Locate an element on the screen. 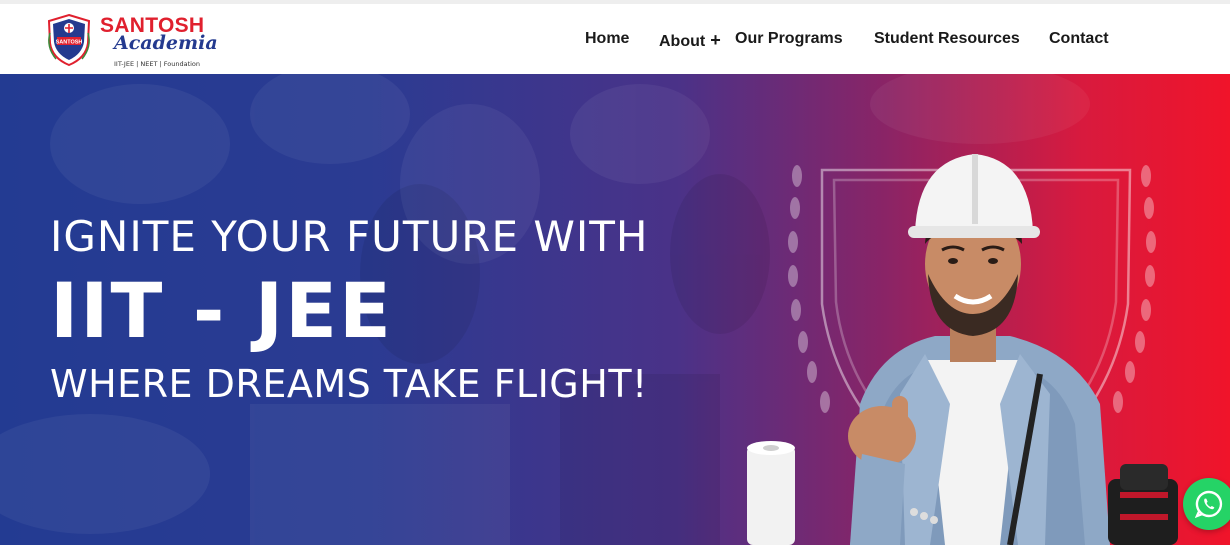 This screenshot has height=545, width=1230. nav-about-expand-icon: + is located at coordinates (715, 40).